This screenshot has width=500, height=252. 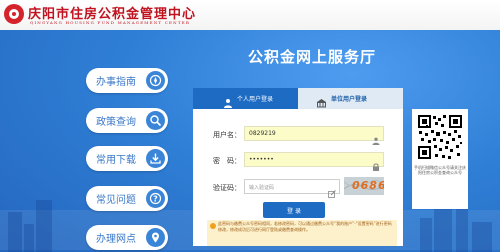 What do you see at coordinates (213, 226) in the screenshot?
I see `info-icon` at bounding box center [213, 226].